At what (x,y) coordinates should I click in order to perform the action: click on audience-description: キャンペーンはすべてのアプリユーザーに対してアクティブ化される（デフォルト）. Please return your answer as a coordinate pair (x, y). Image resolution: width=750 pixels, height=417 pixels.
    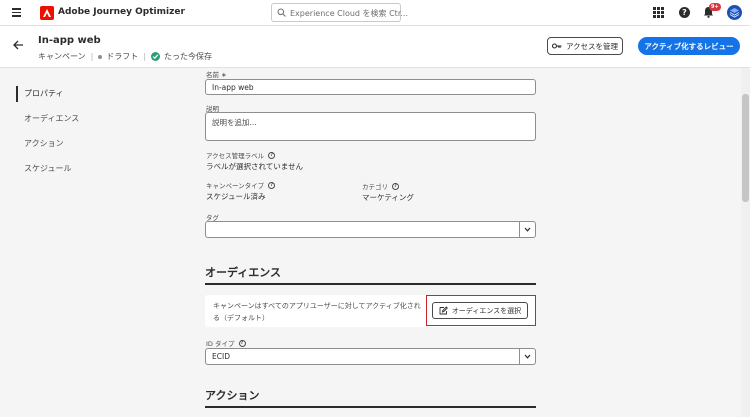
    Looking at the image, I should click on (317, 312).